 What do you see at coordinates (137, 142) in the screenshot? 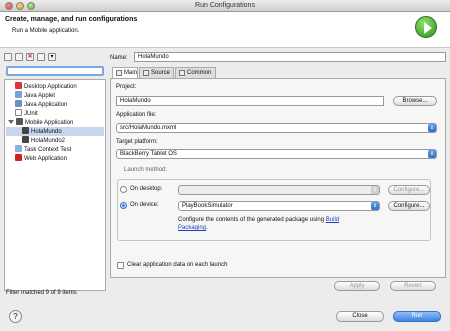
I see `target-platform-label: Target platform:` at bounding box center [137, 142].